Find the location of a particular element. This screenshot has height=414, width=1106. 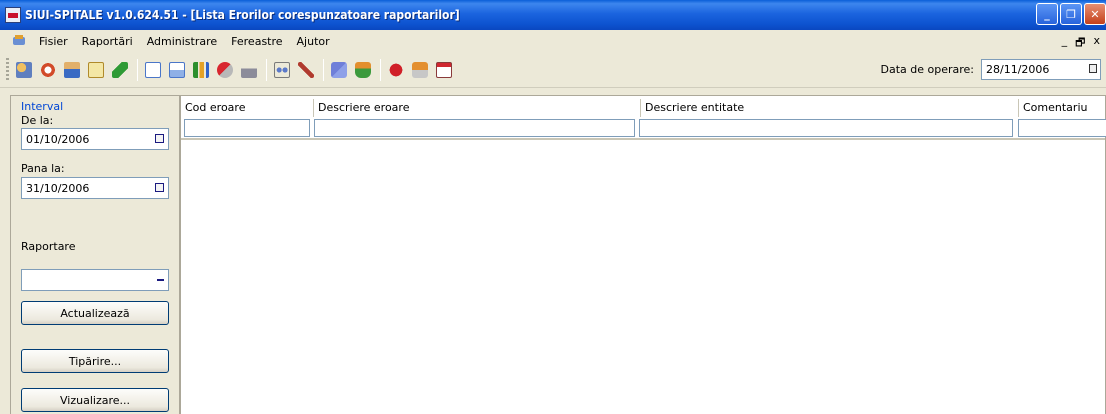

bottle-icon is located at coordinates (363, 69).